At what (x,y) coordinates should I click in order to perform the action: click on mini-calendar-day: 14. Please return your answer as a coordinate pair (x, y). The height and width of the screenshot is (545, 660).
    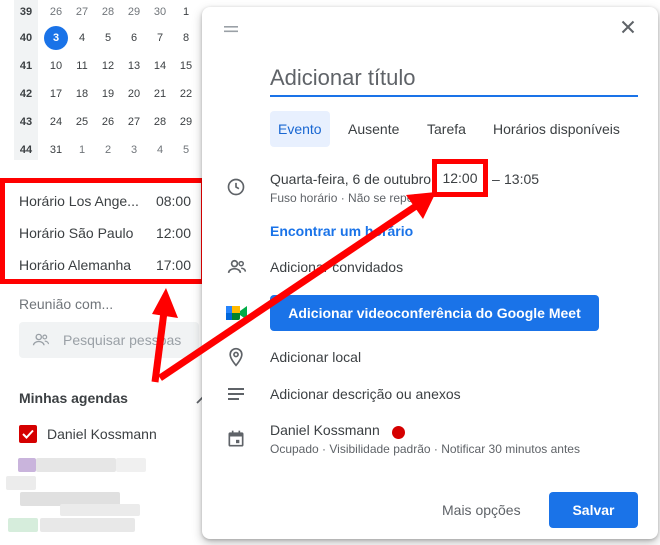
    Looking at the image, I should click on (160, 66).